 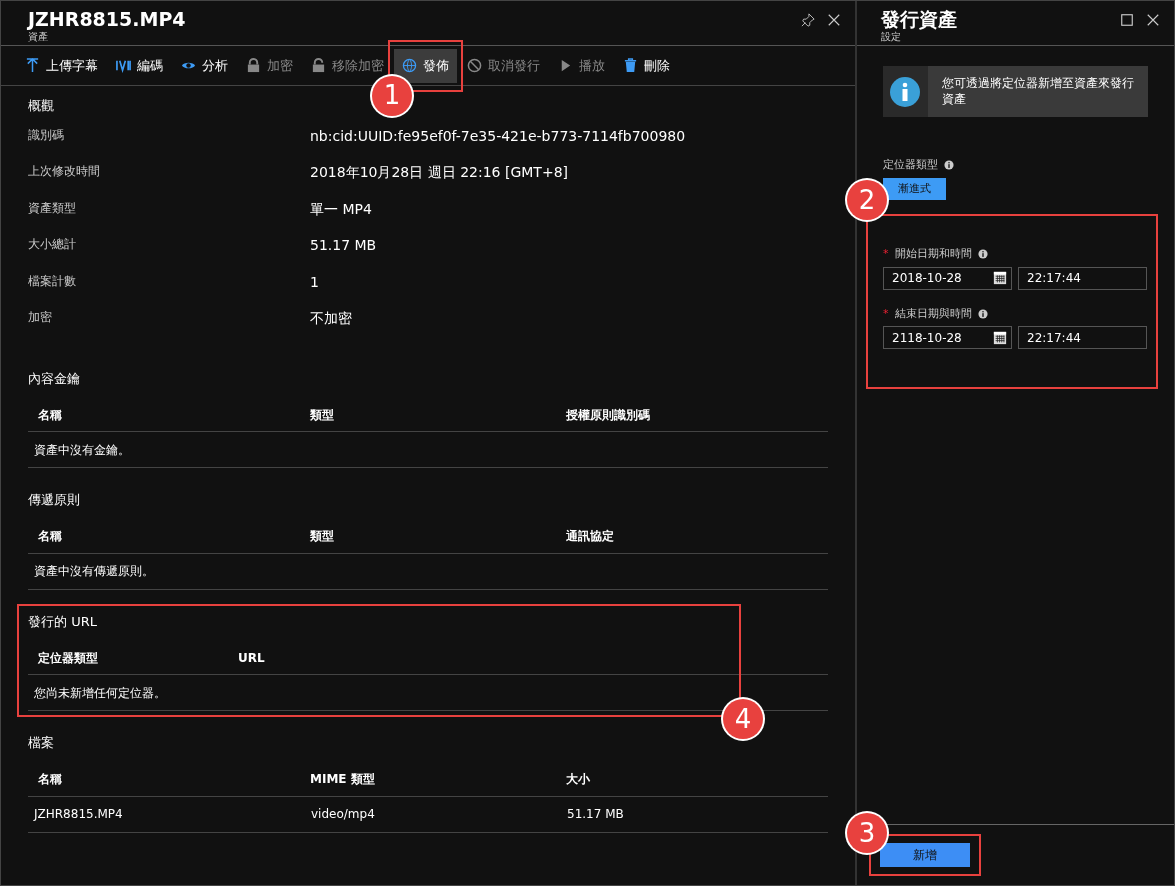 I want to click on column-header: MIME 類型, so click(x=343, y=779).